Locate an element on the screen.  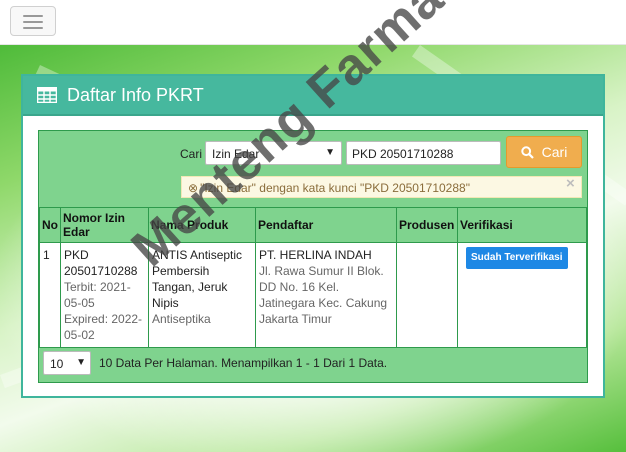
column-header-produsen: Produsen is located at coordinates (427, 225).